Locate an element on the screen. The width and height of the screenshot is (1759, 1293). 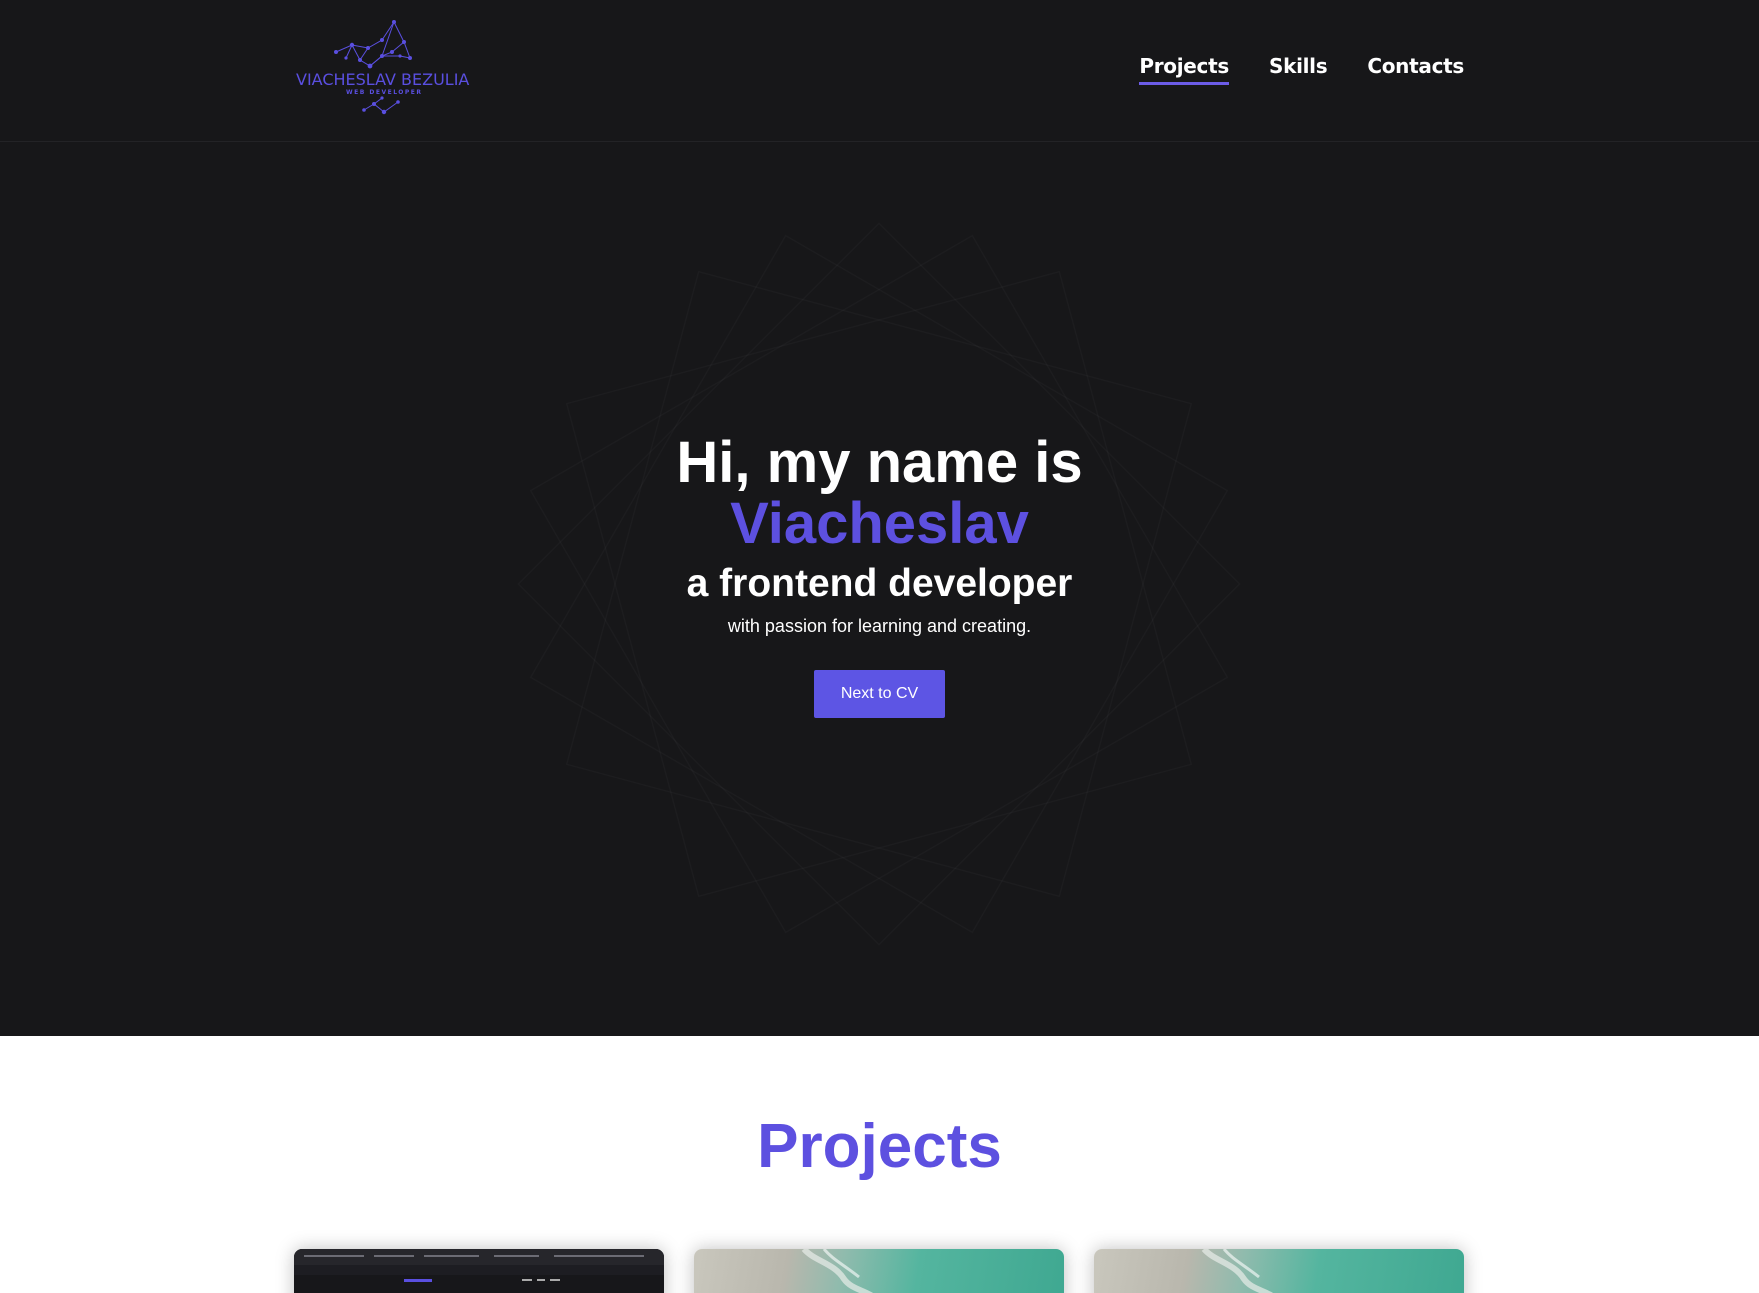
nav-item-projects: Projects is located at coordinates (1184, 69).